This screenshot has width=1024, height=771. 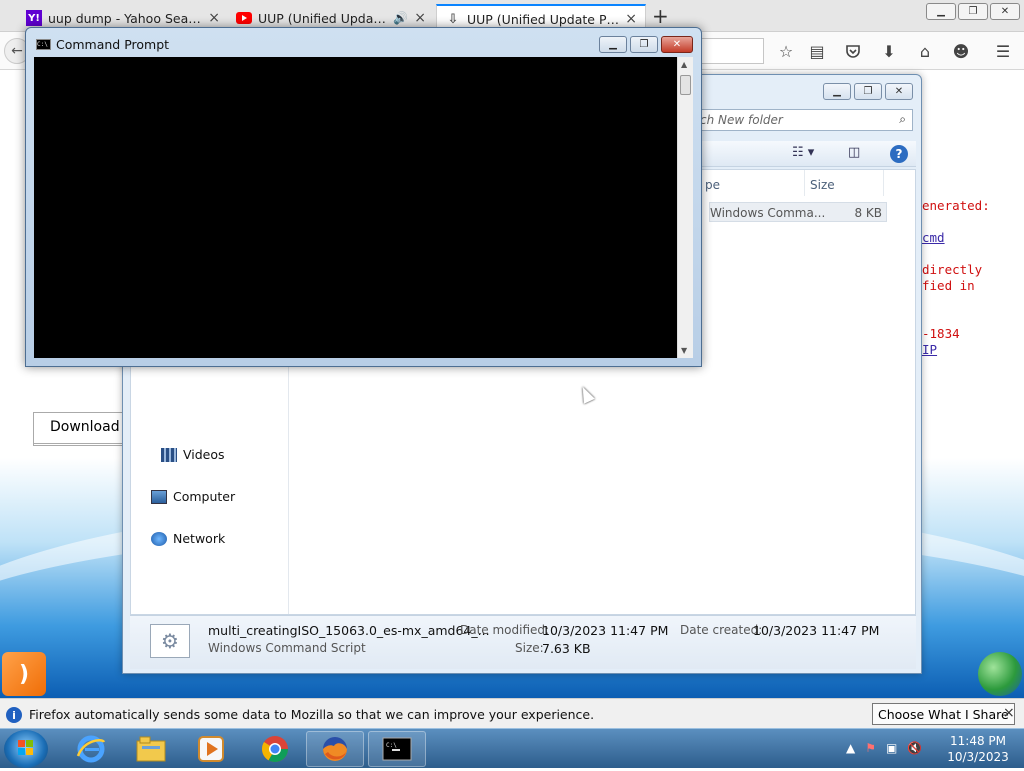 I want to click on windows-taskbar: C:\ ▲ ⚑ ▣ 🔇 11:48 PM 10/3/2023, so click(x=512, y=748).